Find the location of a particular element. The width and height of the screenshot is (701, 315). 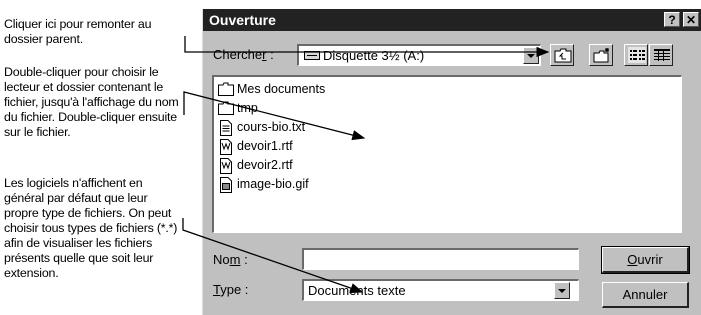

look-in-value: Disquette 3½ (A:) is located at coordinates (374, 55).